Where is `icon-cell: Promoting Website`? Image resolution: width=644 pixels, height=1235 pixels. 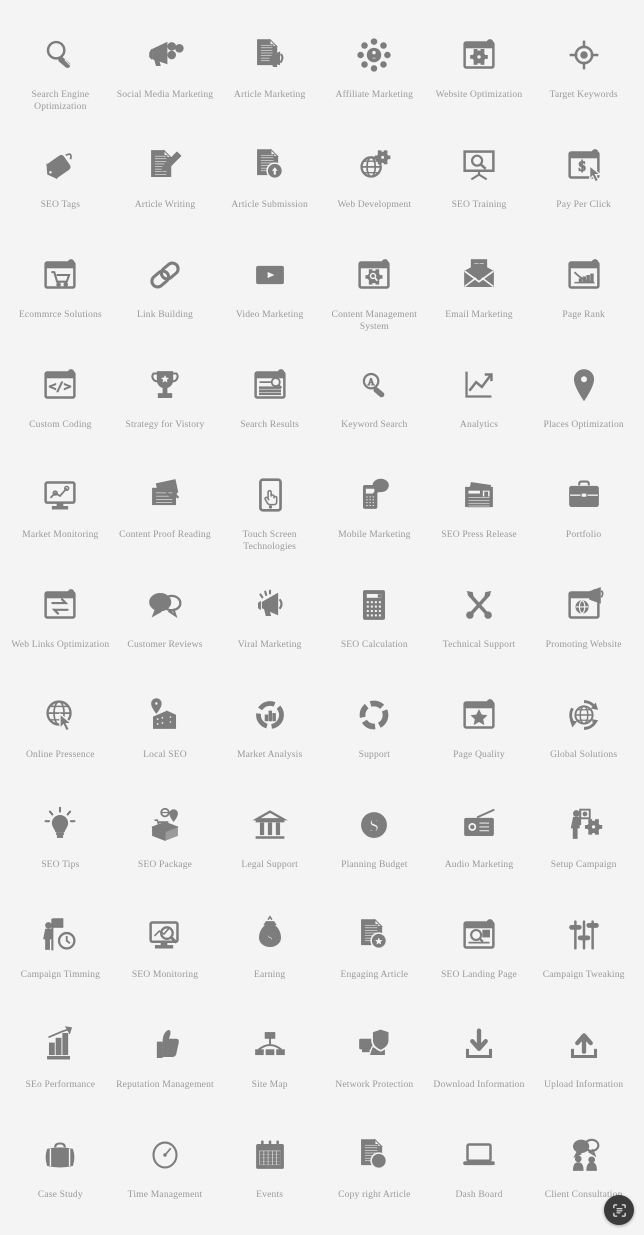 icon-cell: Promoting Website is located at coordinates (583, 621).